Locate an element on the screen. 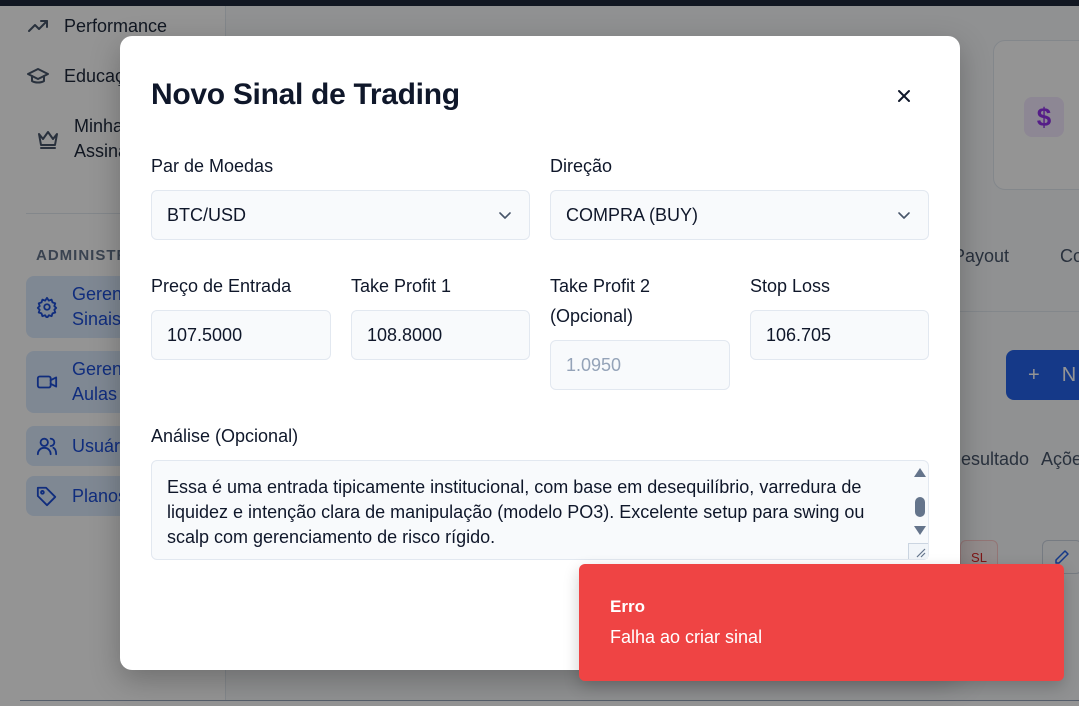  toast-title: Erro is located at coordinates (627, 606).